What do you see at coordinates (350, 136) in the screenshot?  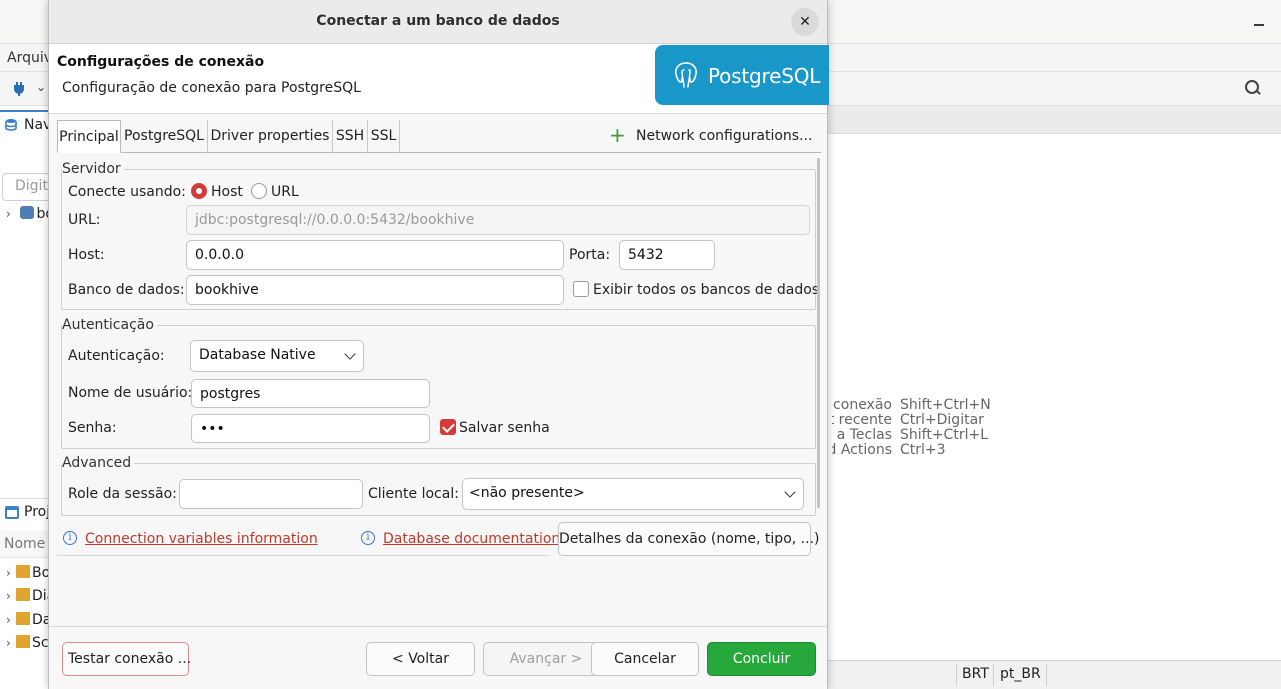 I see `tab-ssh: SSH` at bounding box center [350, 136].